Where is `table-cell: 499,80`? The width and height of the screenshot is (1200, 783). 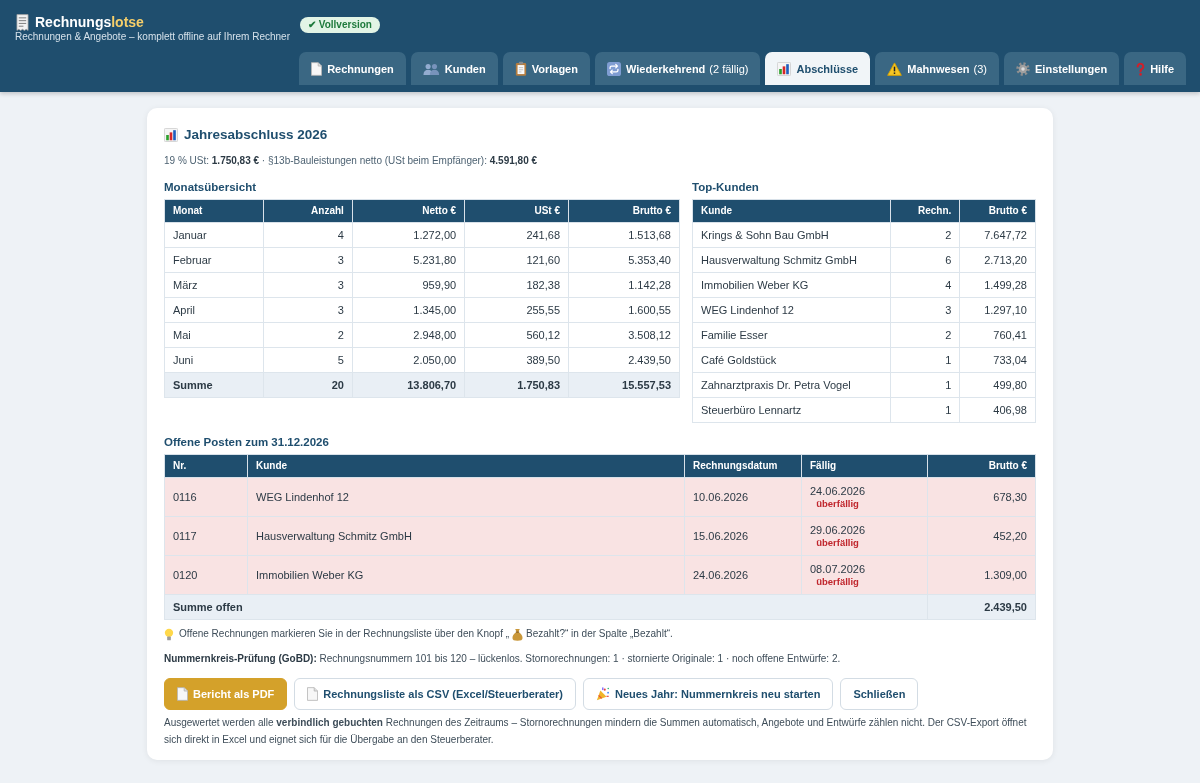
table-cell: 499,80 is located at coordinates (997, 385).